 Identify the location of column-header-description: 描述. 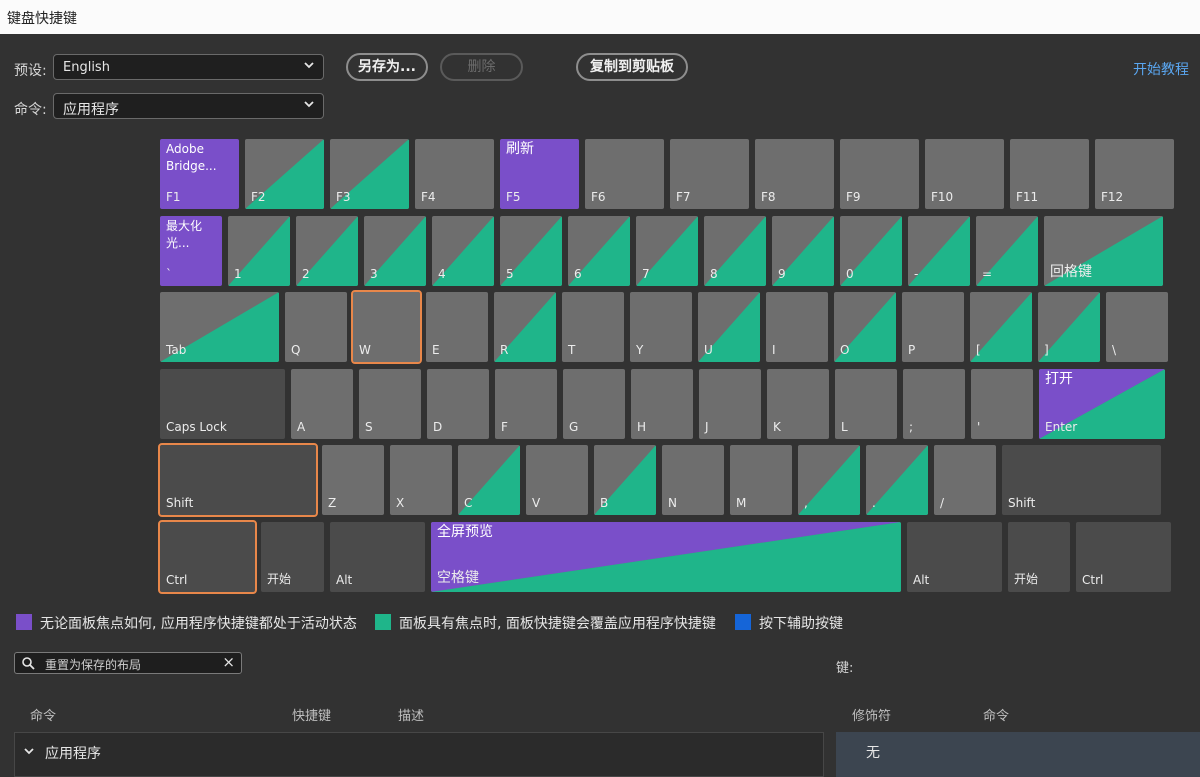
(411, 714).